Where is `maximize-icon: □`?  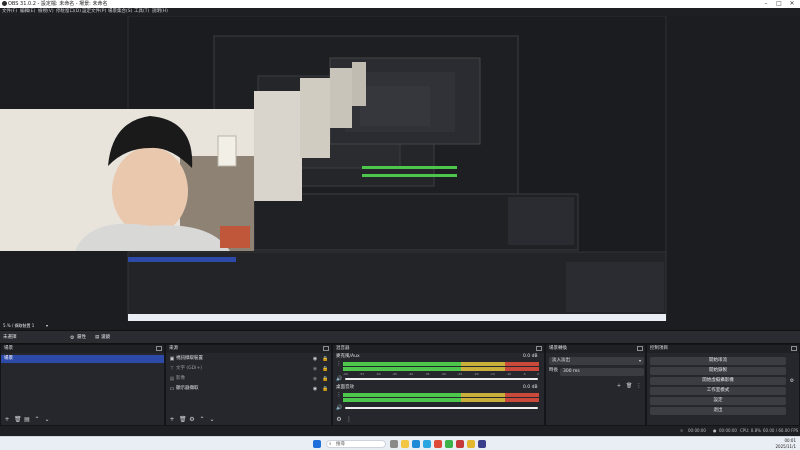 maximize-icon: □ is located at coordinates (779, 4).